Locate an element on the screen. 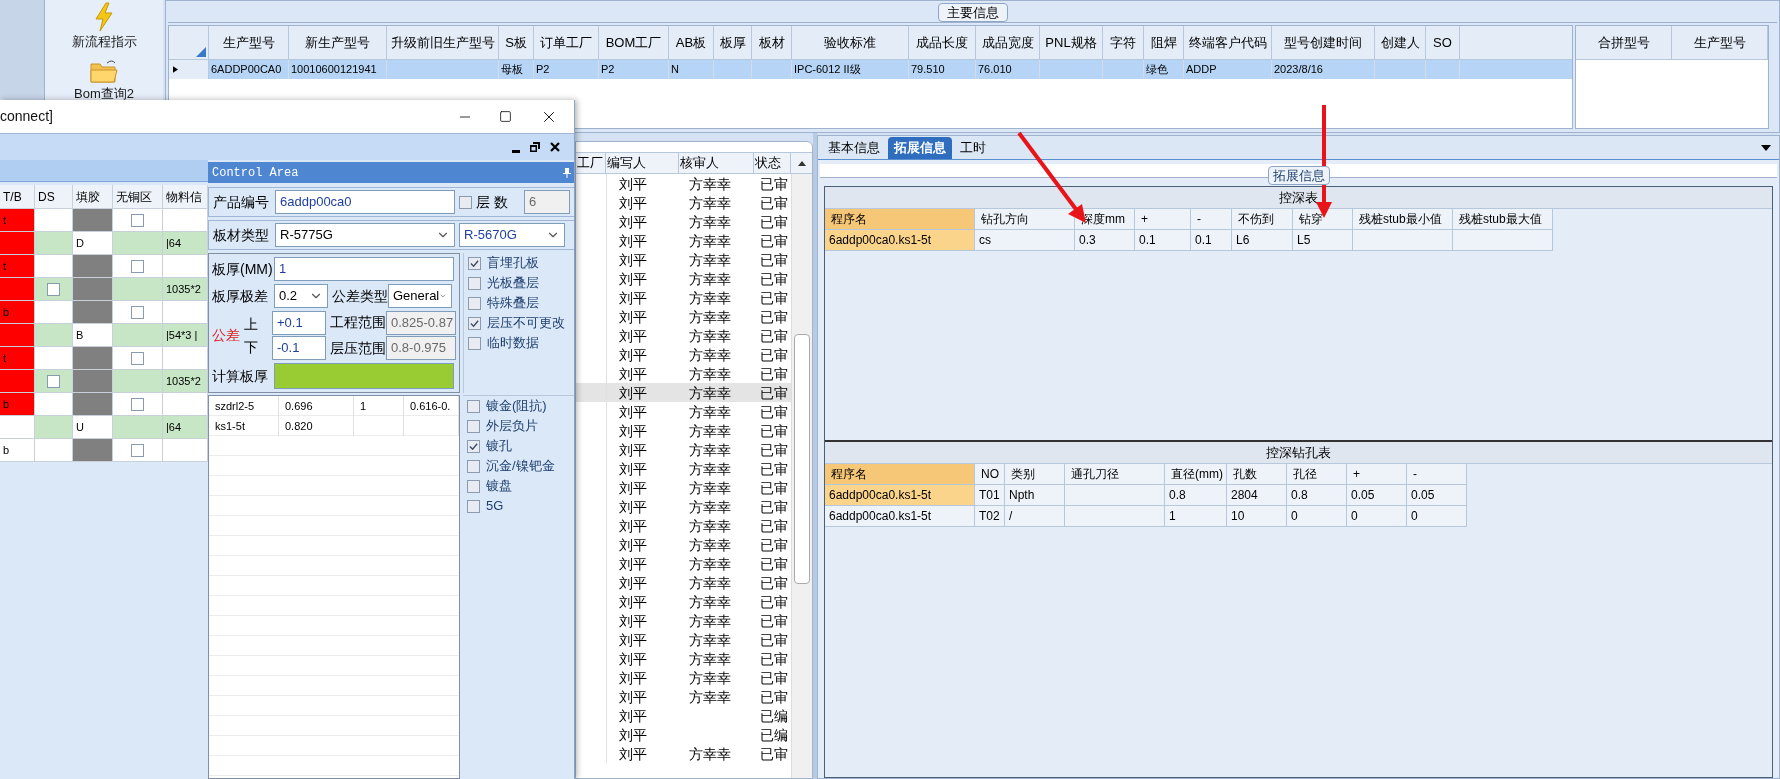 The image size is (1780, 779). cell-text: 1035*2 is located at coordinates (183, 289).